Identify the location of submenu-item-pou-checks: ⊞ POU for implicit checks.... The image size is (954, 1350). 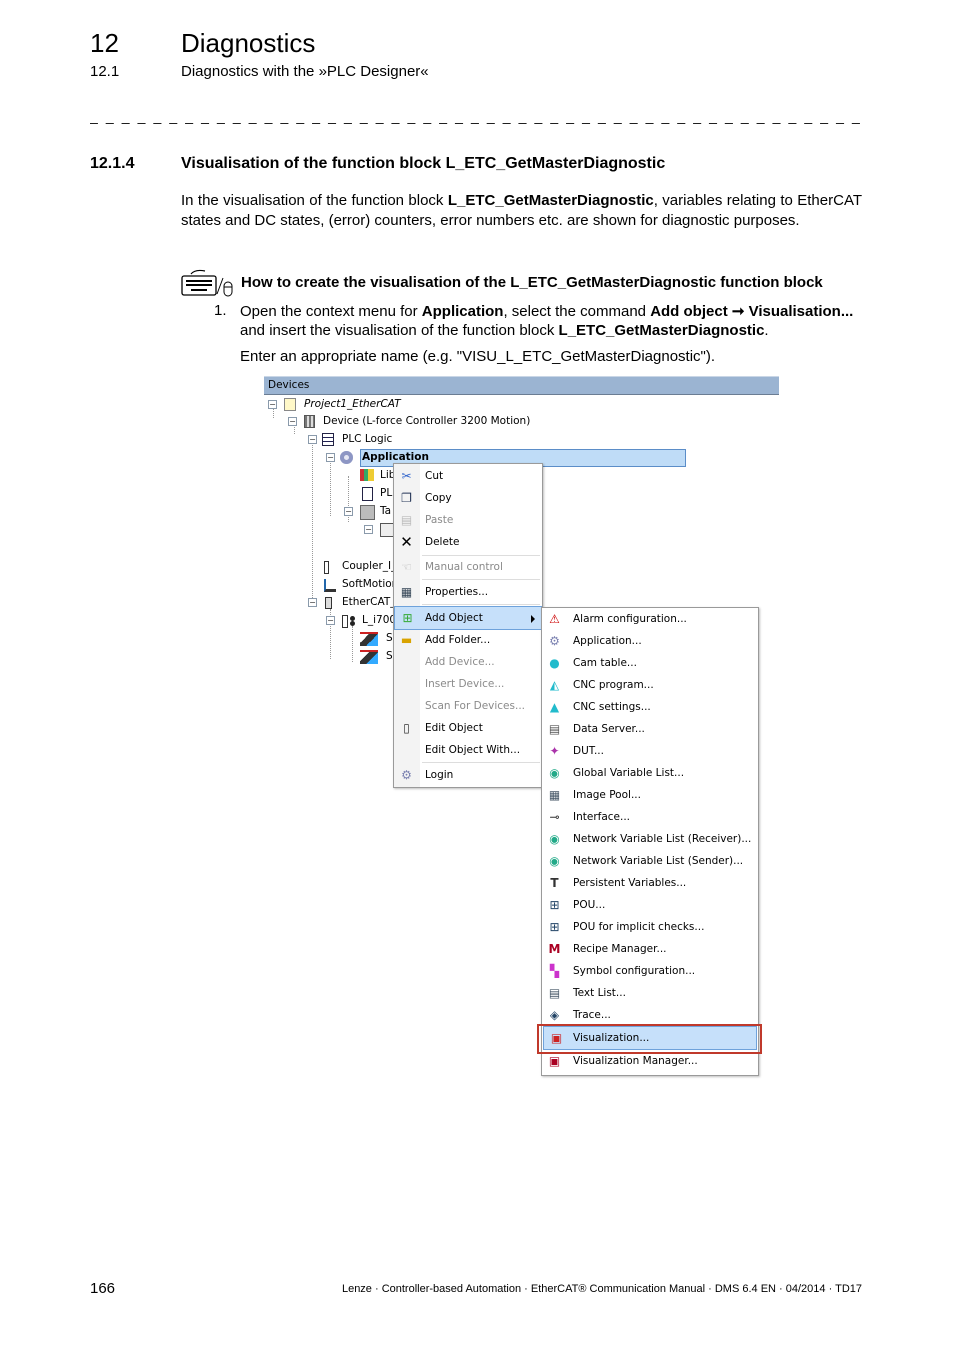
(650, 927).